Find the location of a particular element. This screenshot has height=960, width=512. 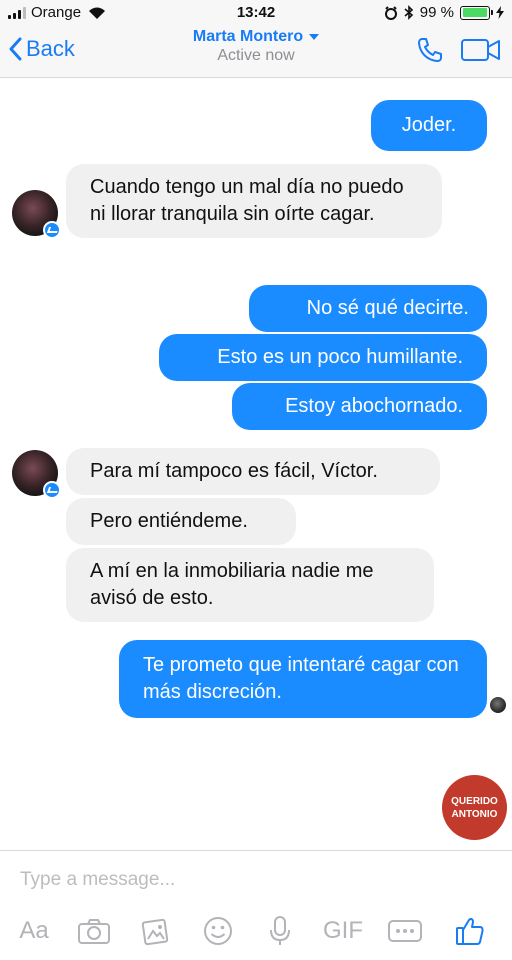

more-button is located at coordinates (405, 931).